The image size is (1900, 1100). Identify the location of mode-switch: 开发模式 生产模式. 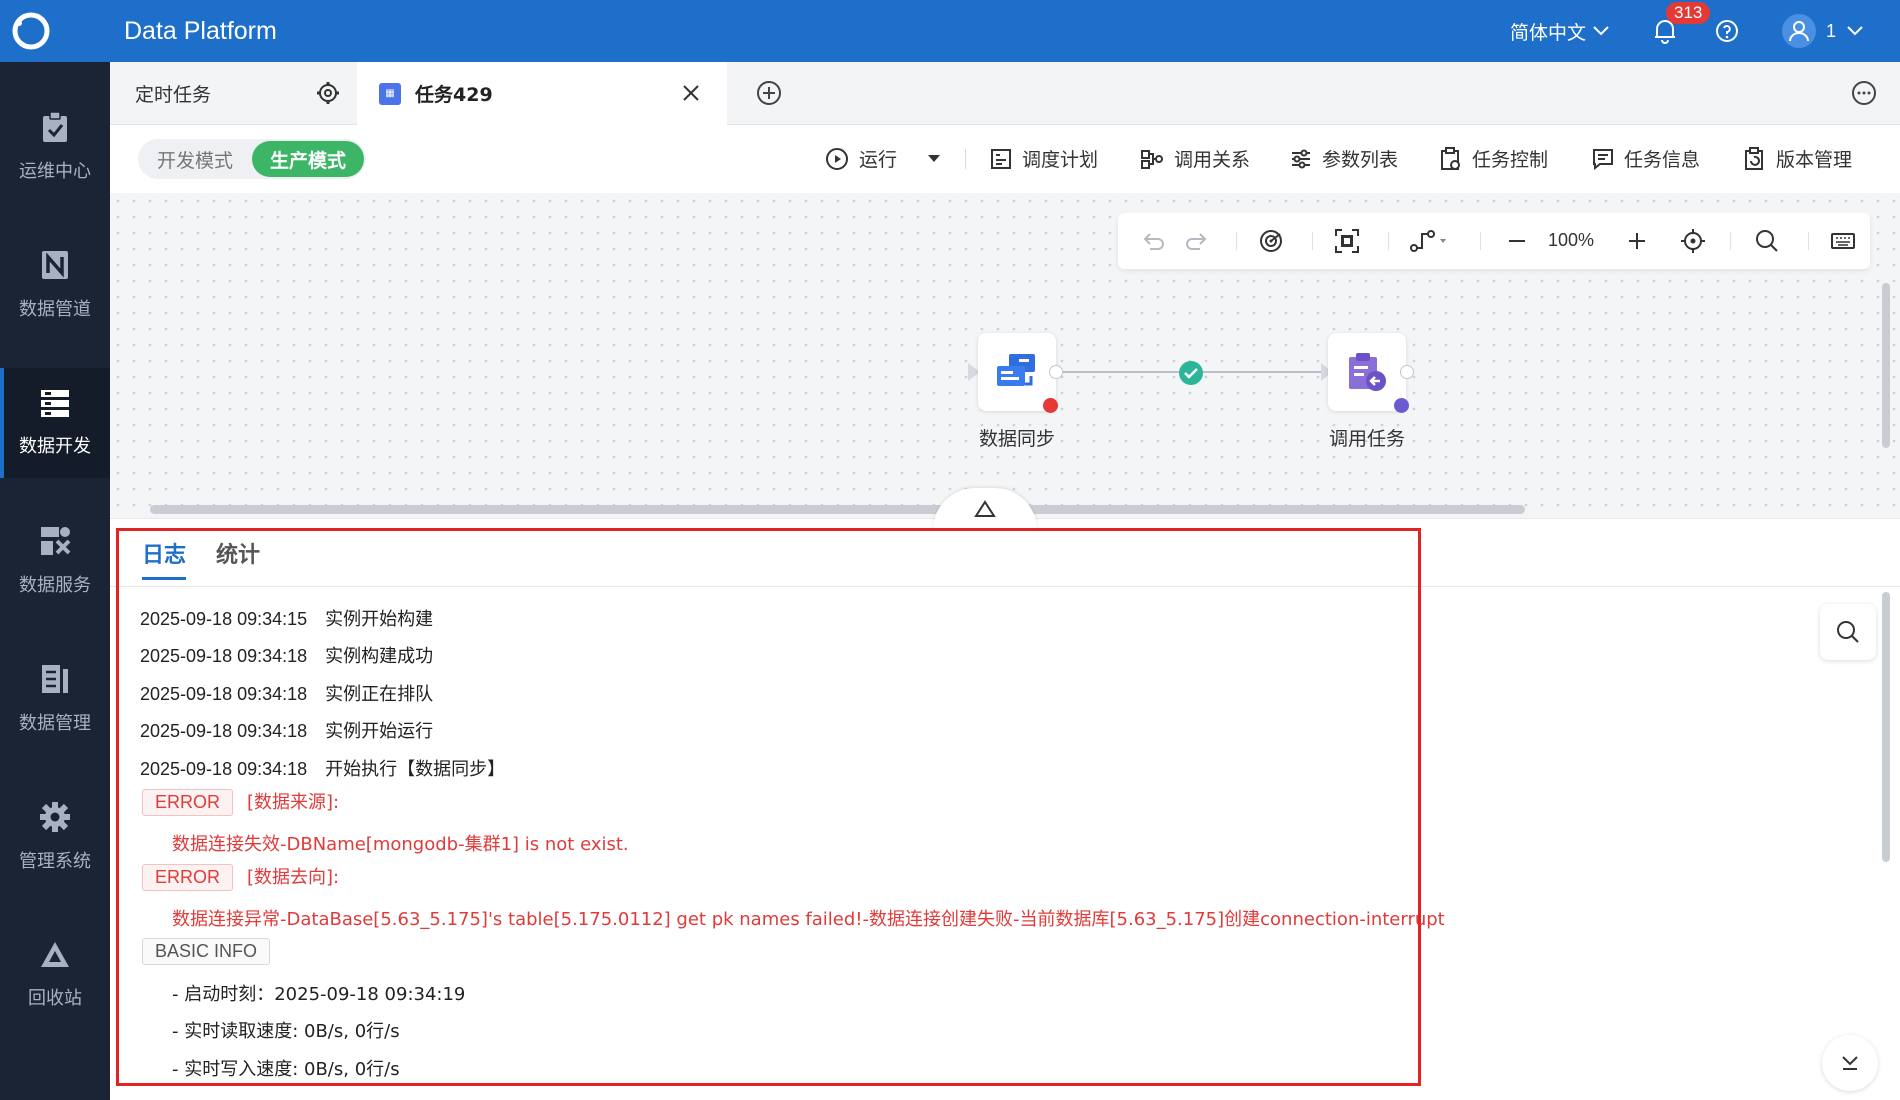
(252, 159).